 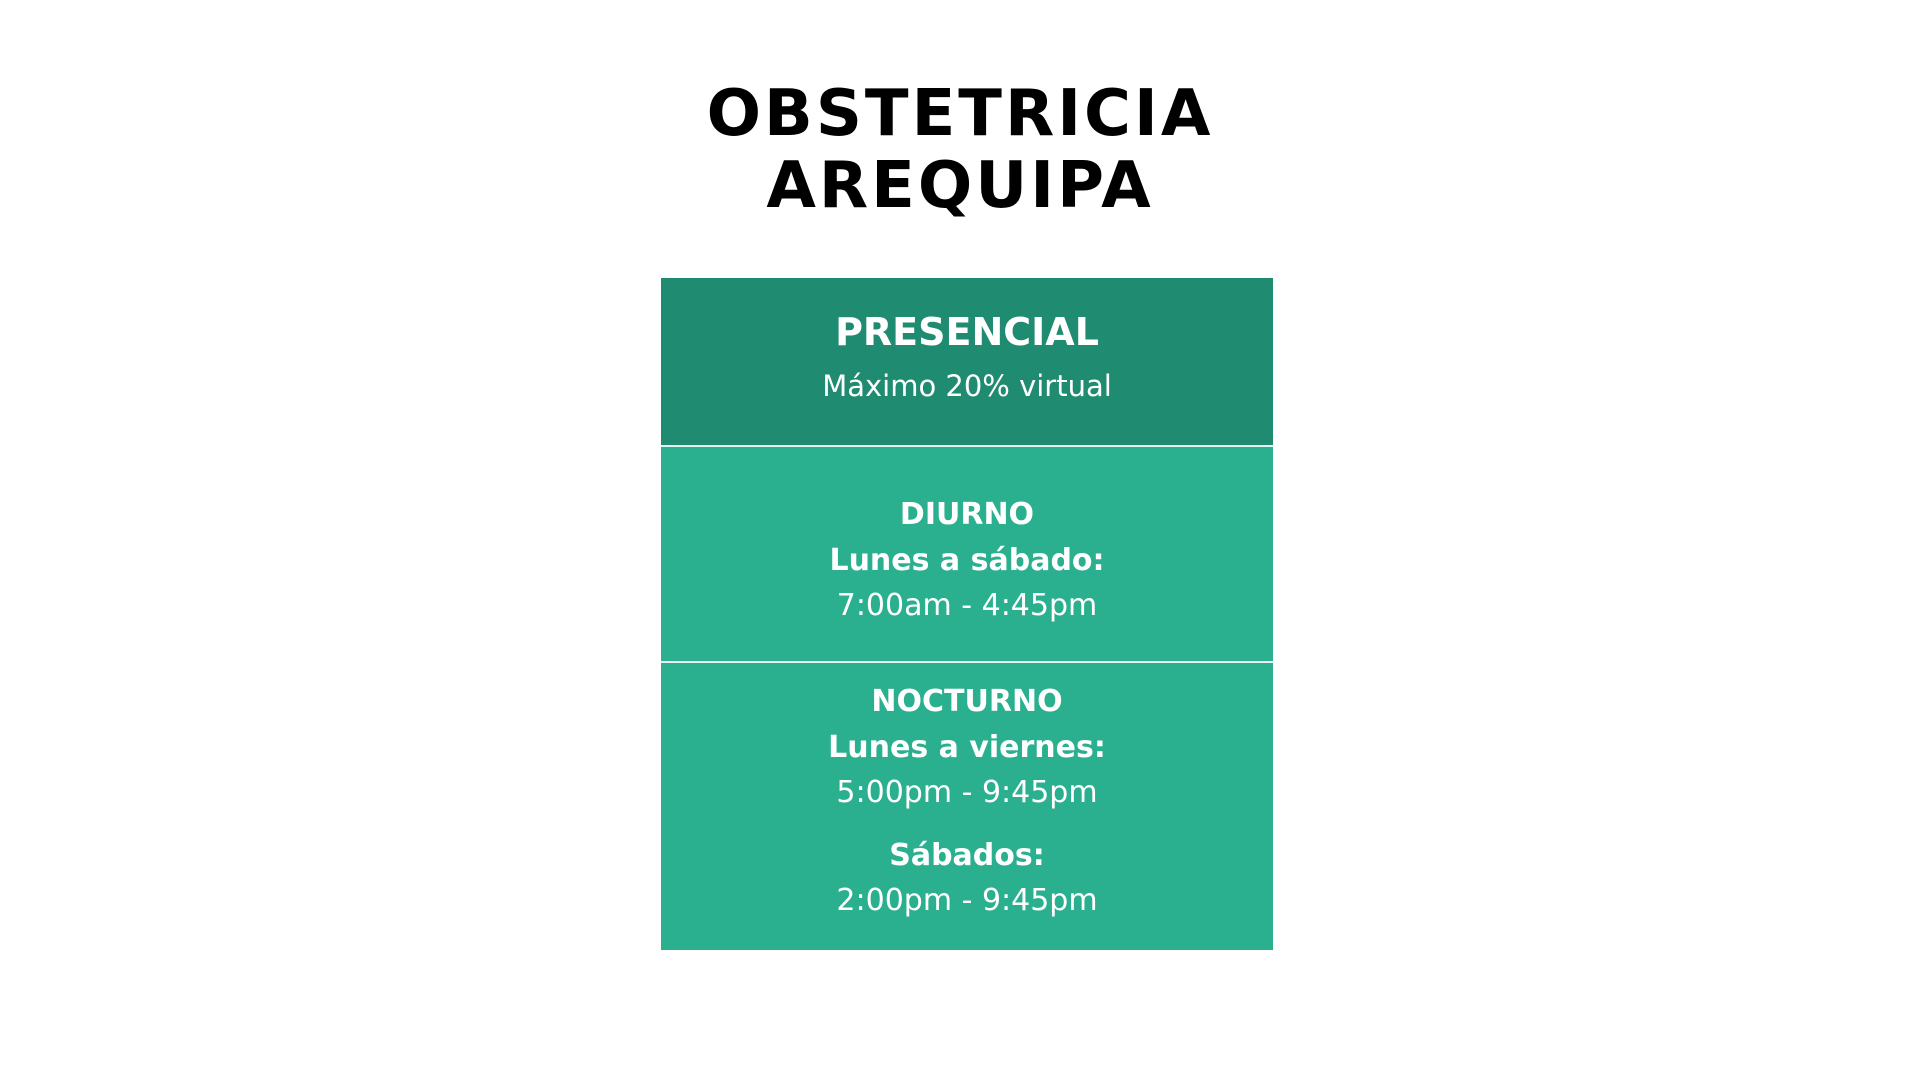 I want to click on diurno-label: DIURNO, so click(x=967, y=514).